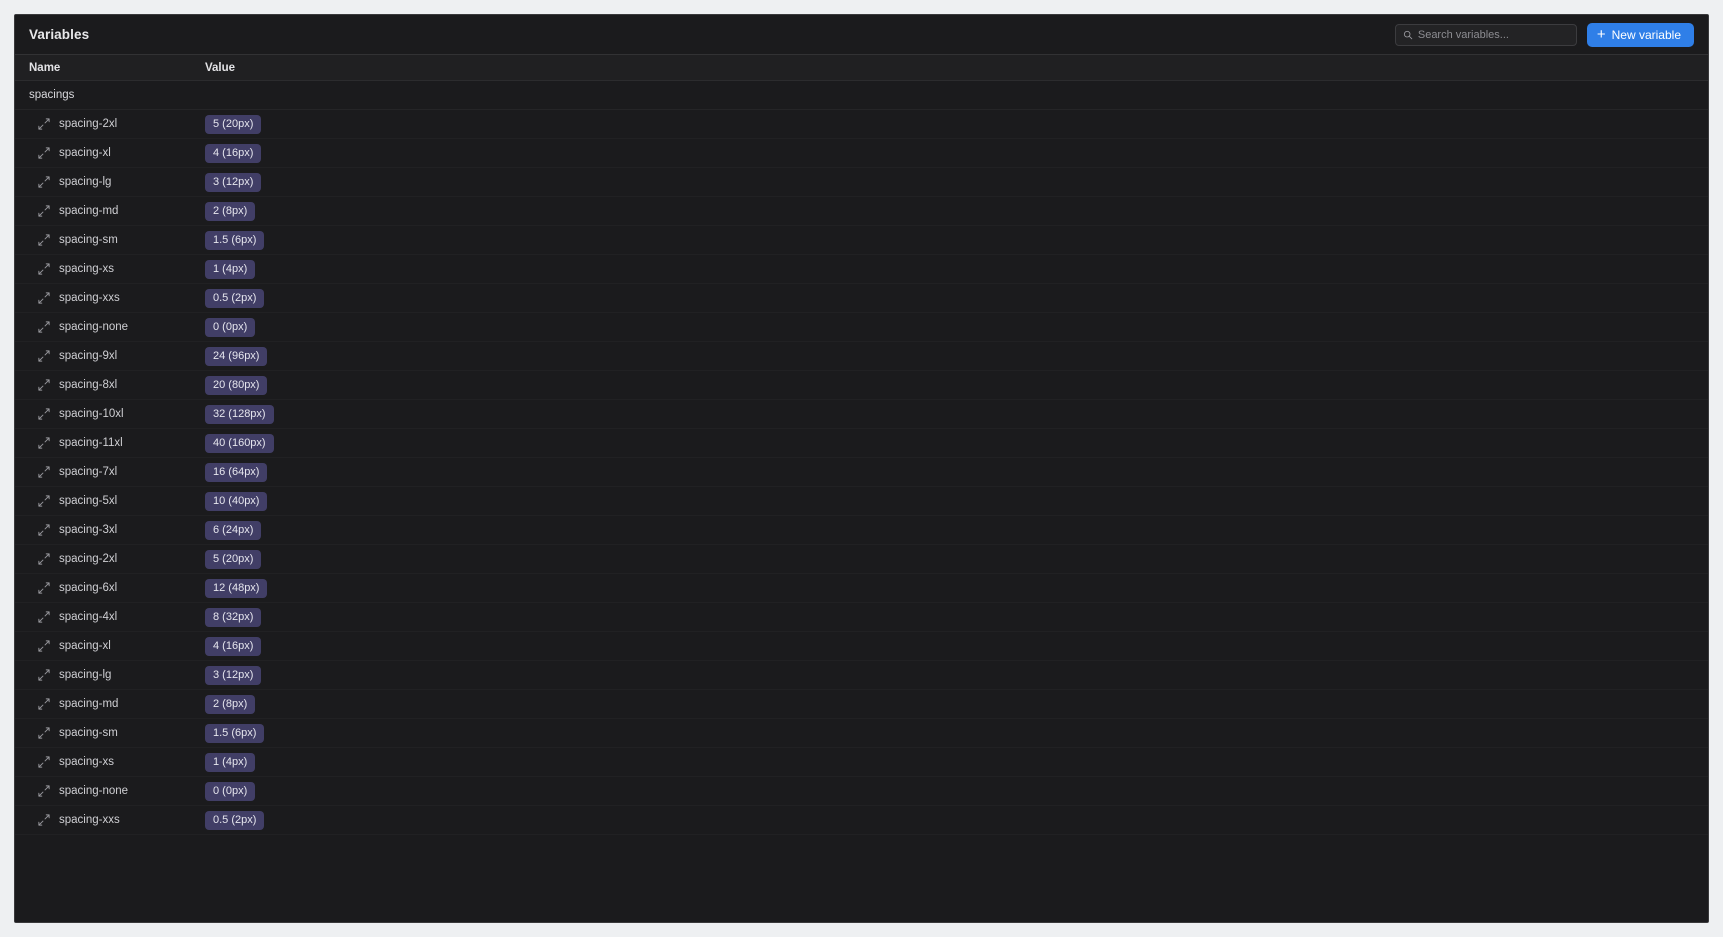 The width and height of the screenshot is (1723, 937). Describe the element at coordinates (236, 588) in the screenshot. I see `variable-value-badge: 12 (48px)` at that location.